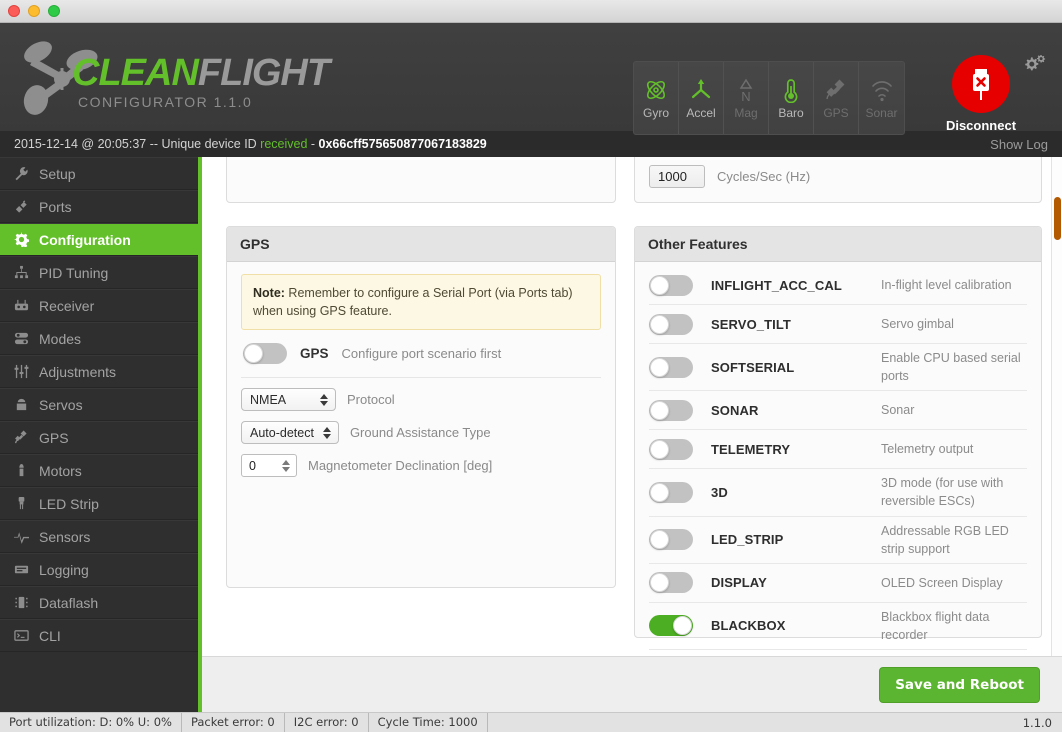 The image size is (1062, 732). I want to click on sidebar-item-gps: GPS, so click(99, 437).